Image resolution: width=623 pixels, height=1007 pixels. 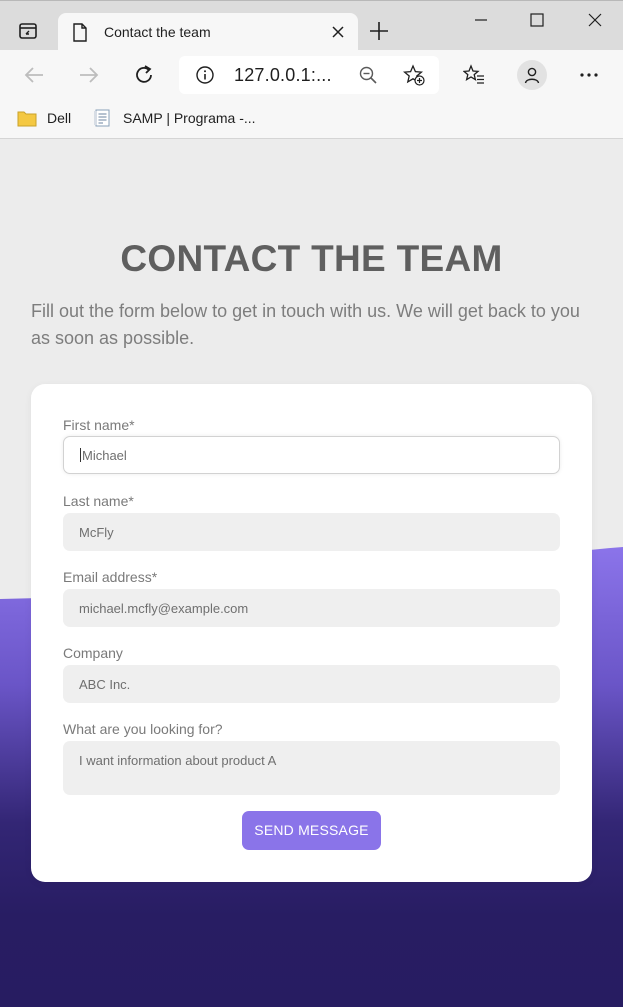 I want to click on reload-icon, so click(x=144, y=75).